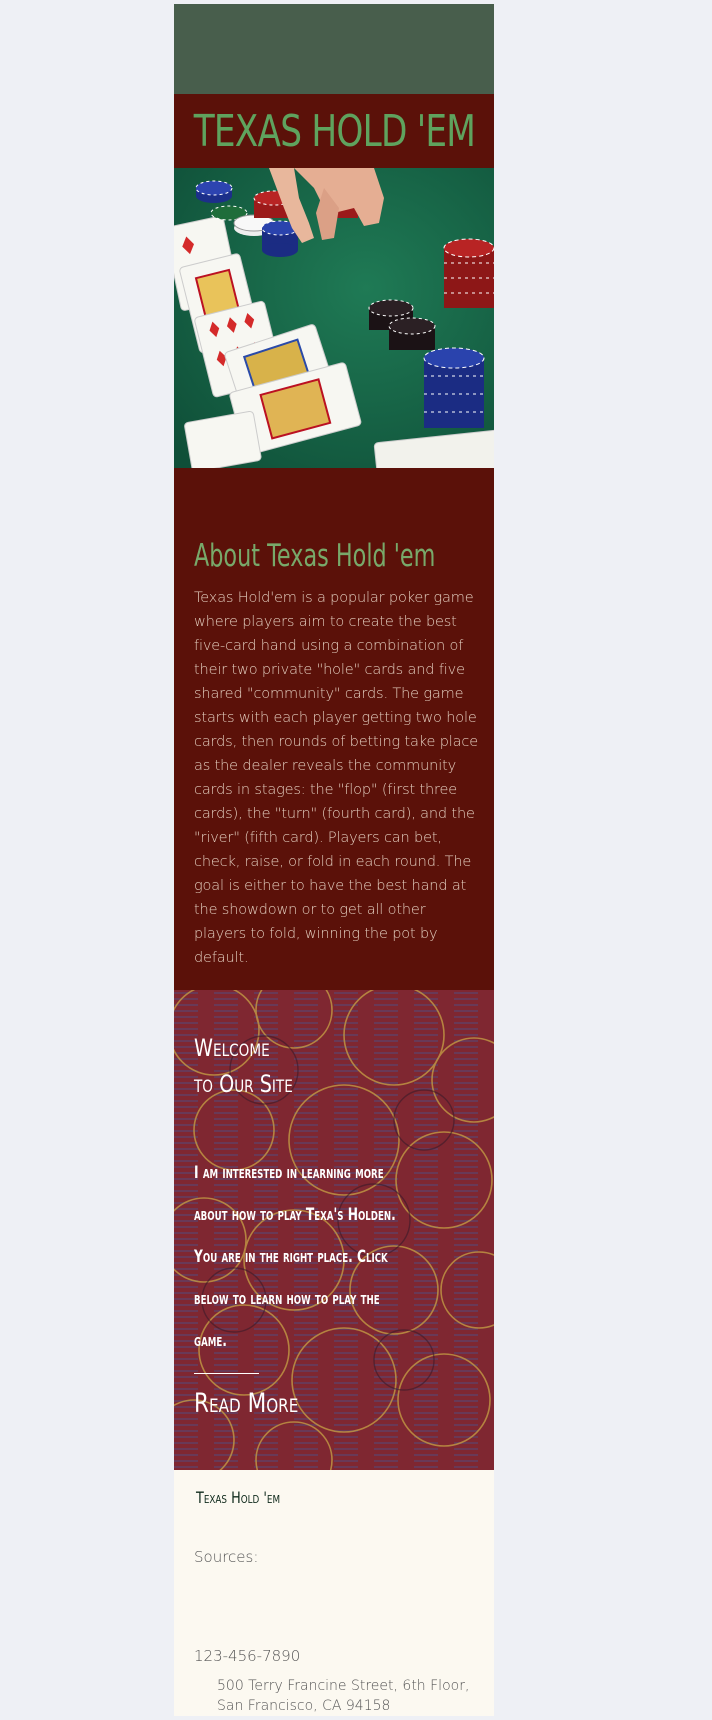  I want to click on blurb-line: I am interested in learning more, so click(289, 1173).